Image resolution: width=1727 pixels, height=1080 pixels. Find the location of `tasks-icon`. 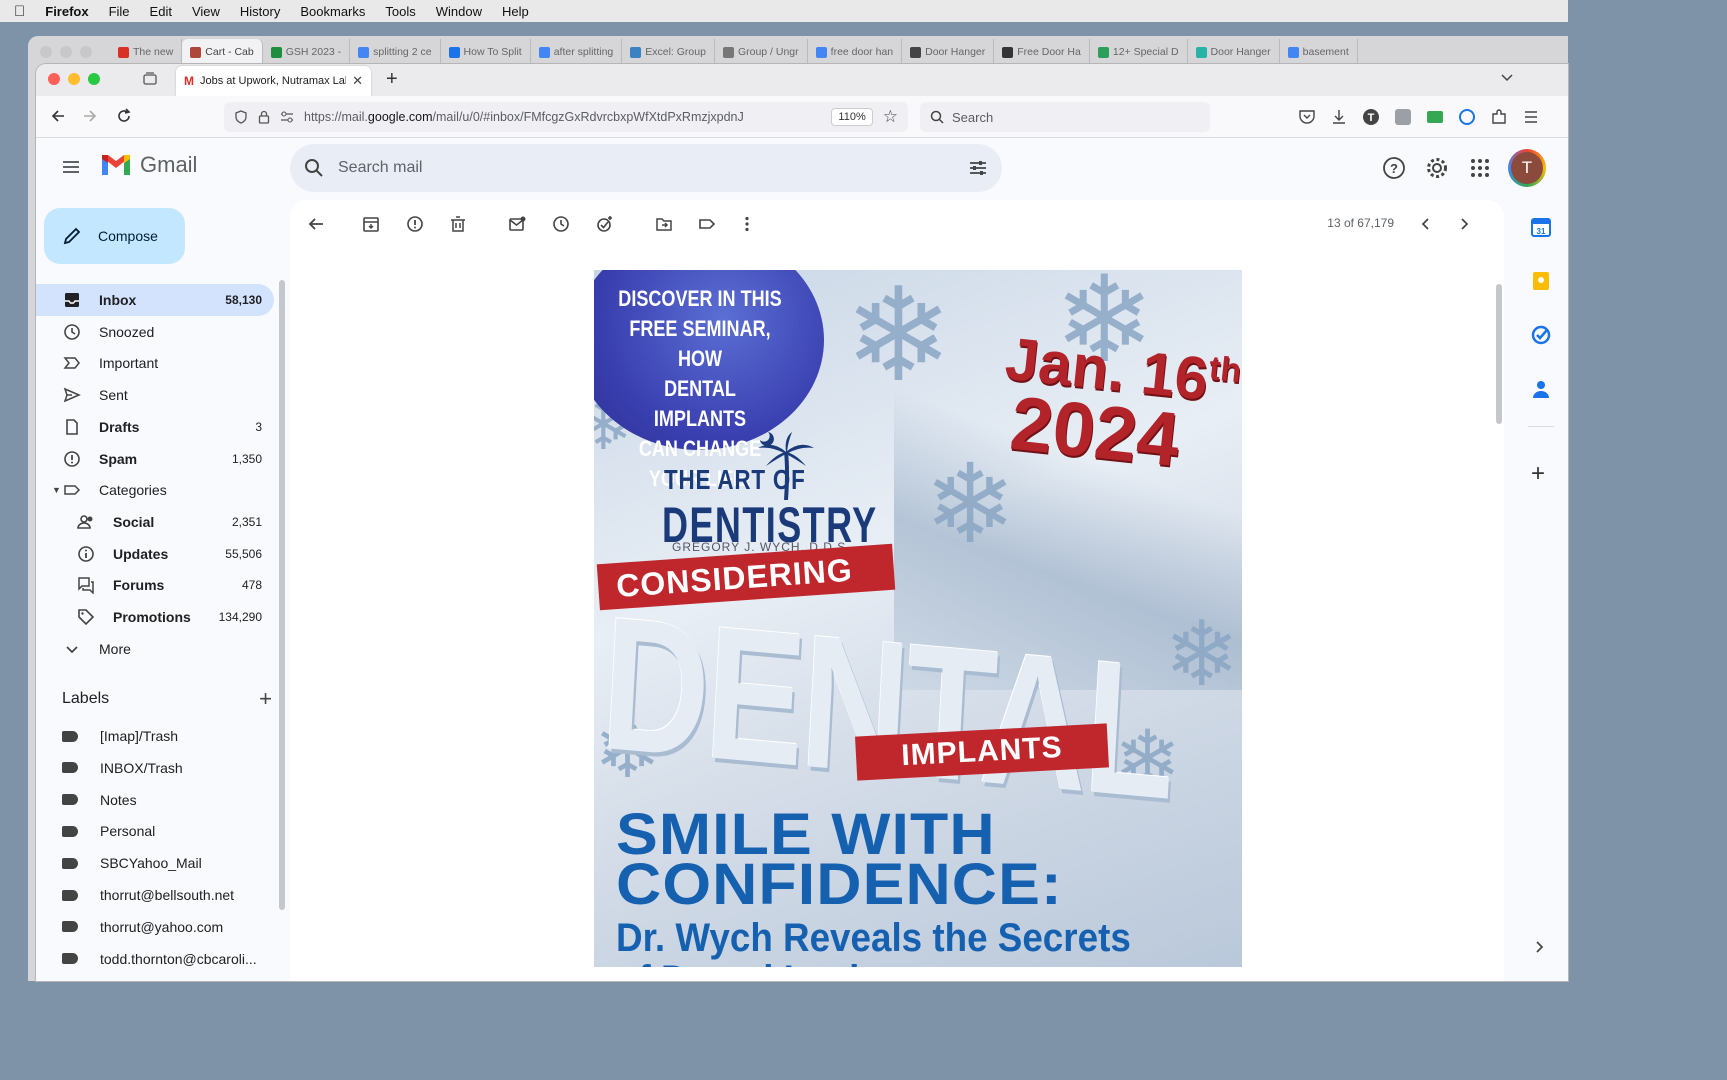

tasks-icon is located at coordinates (1541, 335).